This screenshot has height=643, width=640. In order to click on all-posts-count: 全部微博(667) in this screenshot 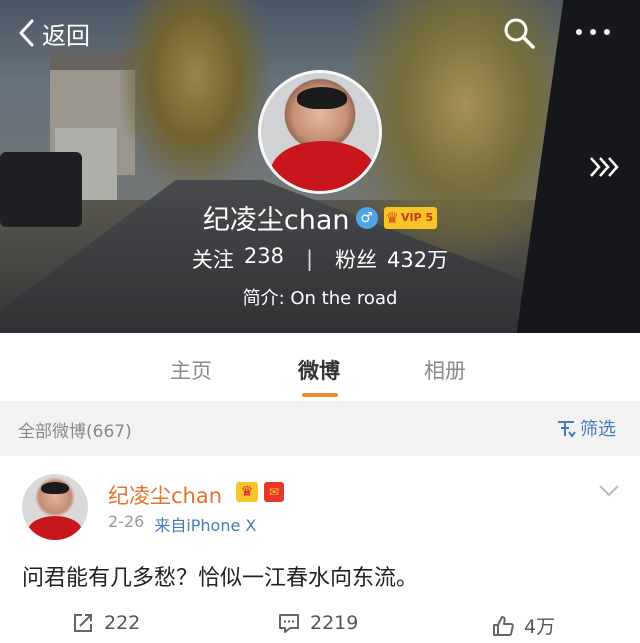, I will do `click(75, 432)`.